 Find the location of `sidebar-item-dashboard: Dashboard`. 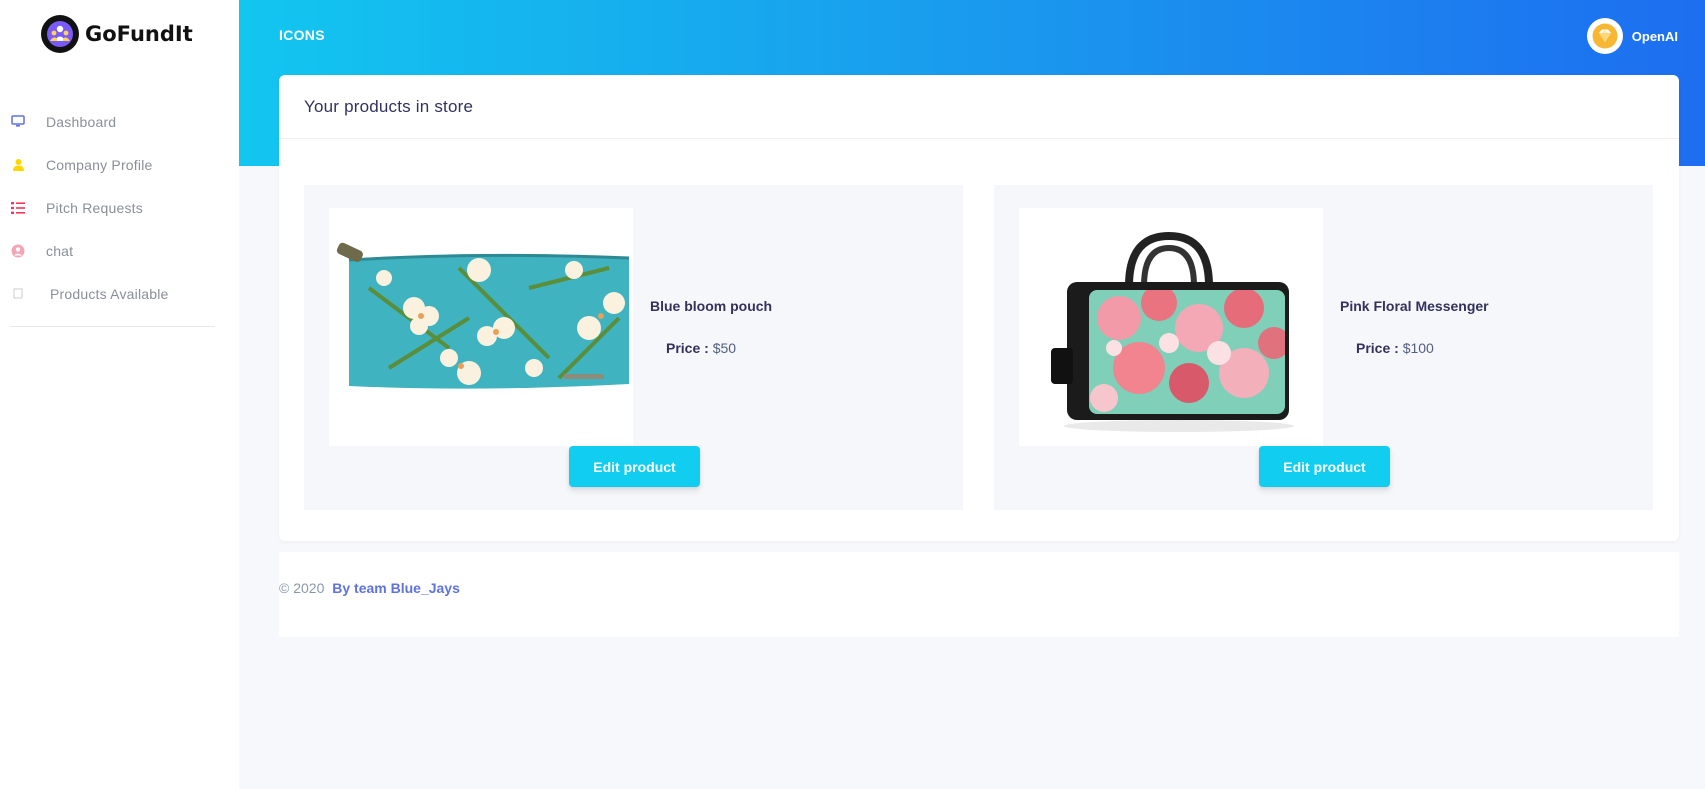

sidebar-item-dashboard: Dashboard is located at coordinates (119, 121).